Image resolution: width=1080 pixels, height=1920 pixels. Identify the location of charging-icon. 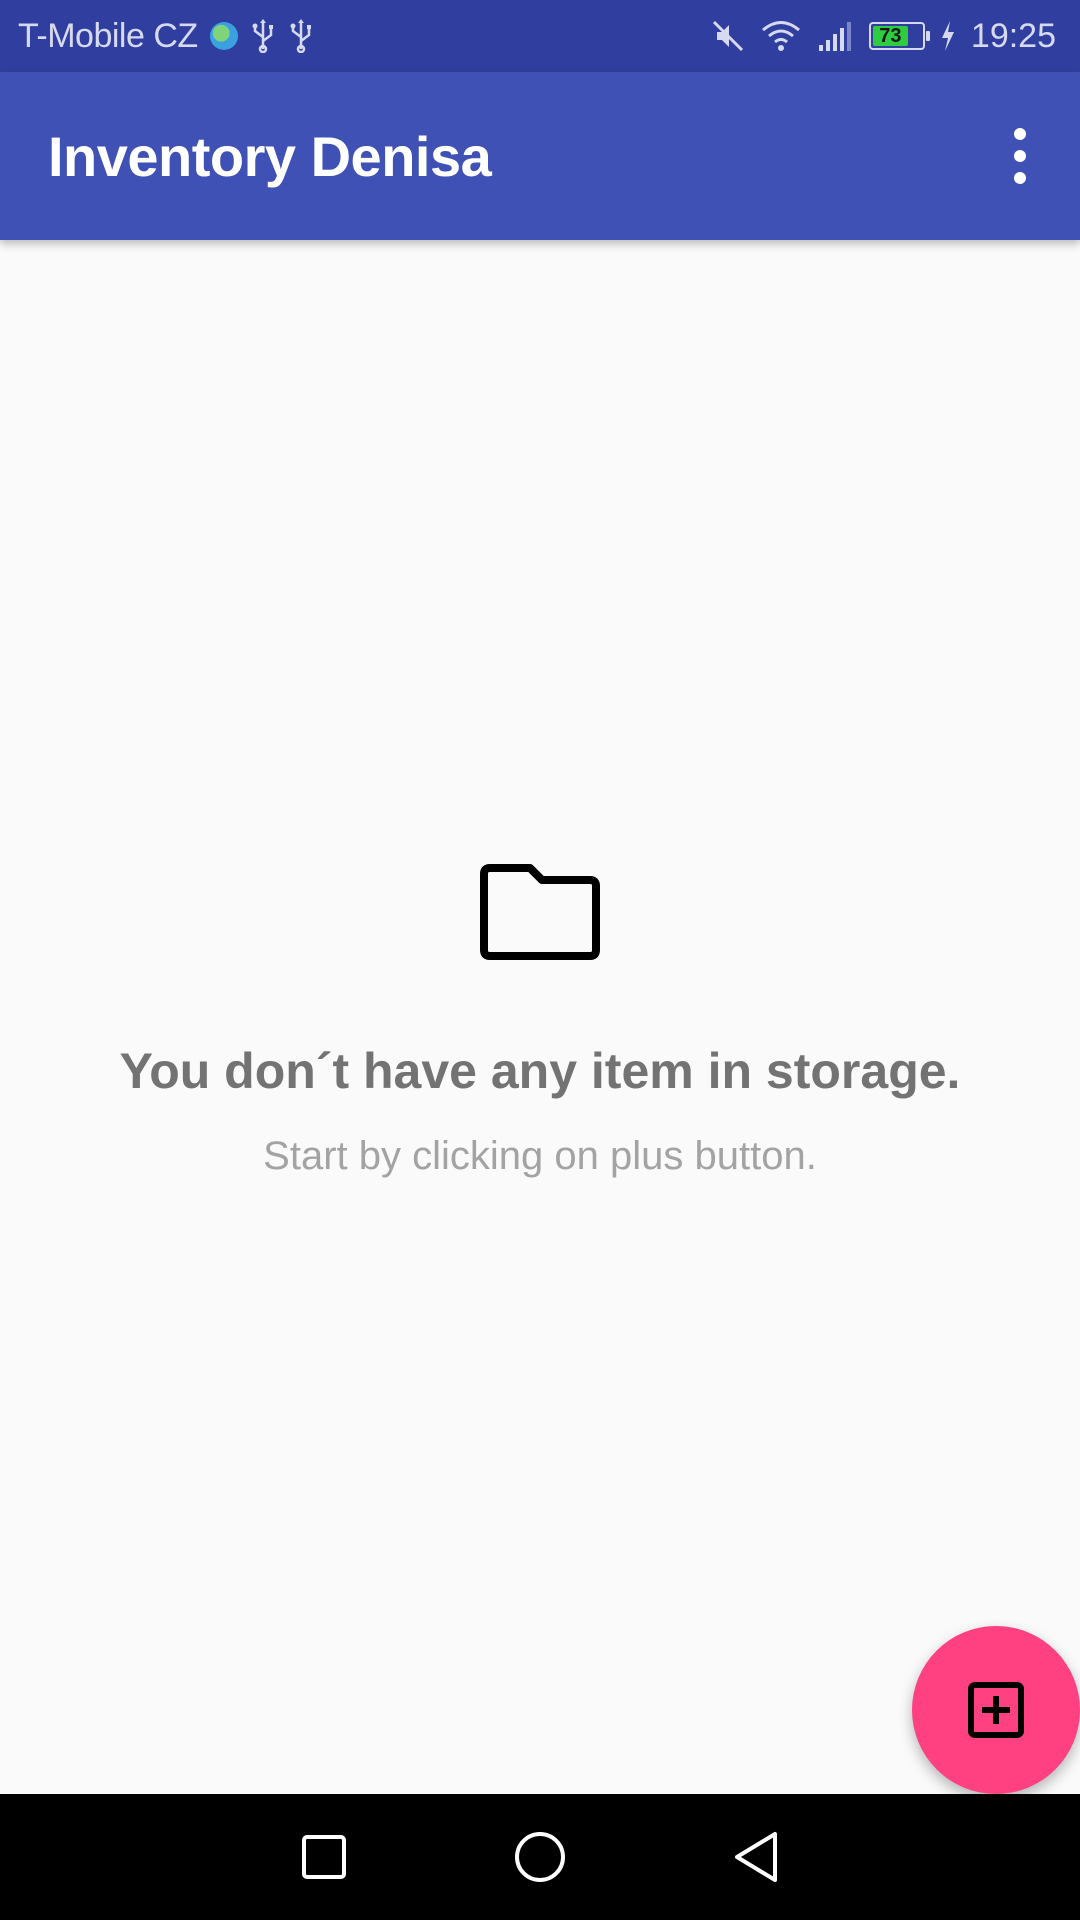
(947, 36).